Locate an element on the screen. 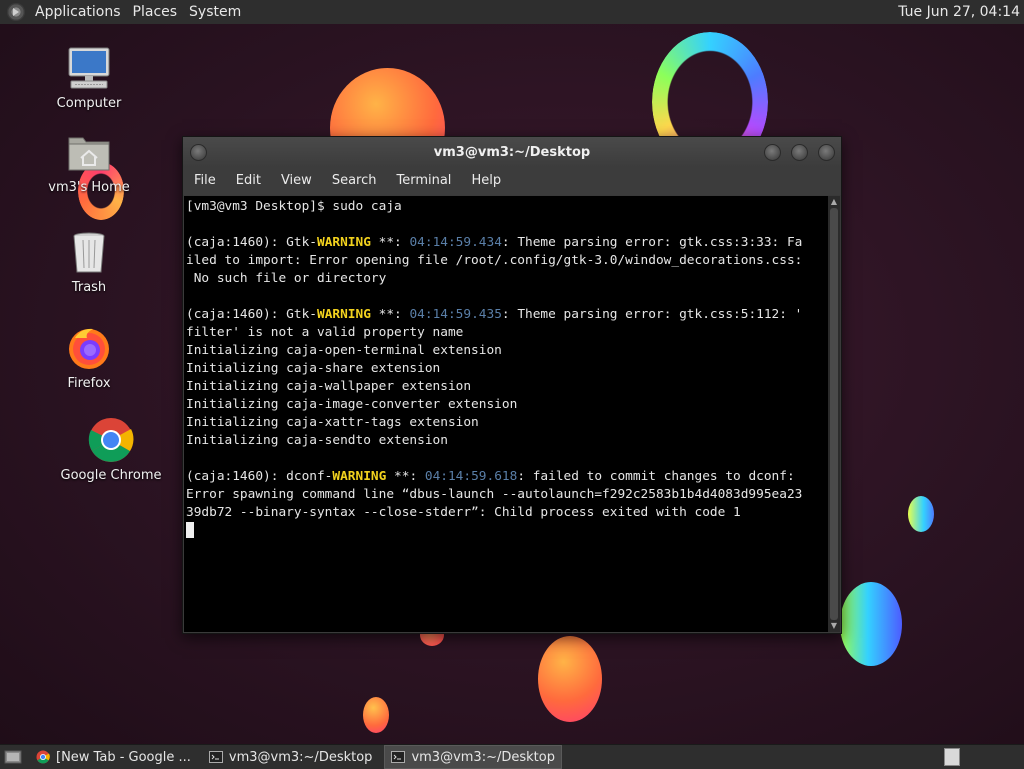 Image resolution: width=1024 pixels, height=769 pixels. desktop-icon-label: Google Chrome is located at coordinates (111, 475).